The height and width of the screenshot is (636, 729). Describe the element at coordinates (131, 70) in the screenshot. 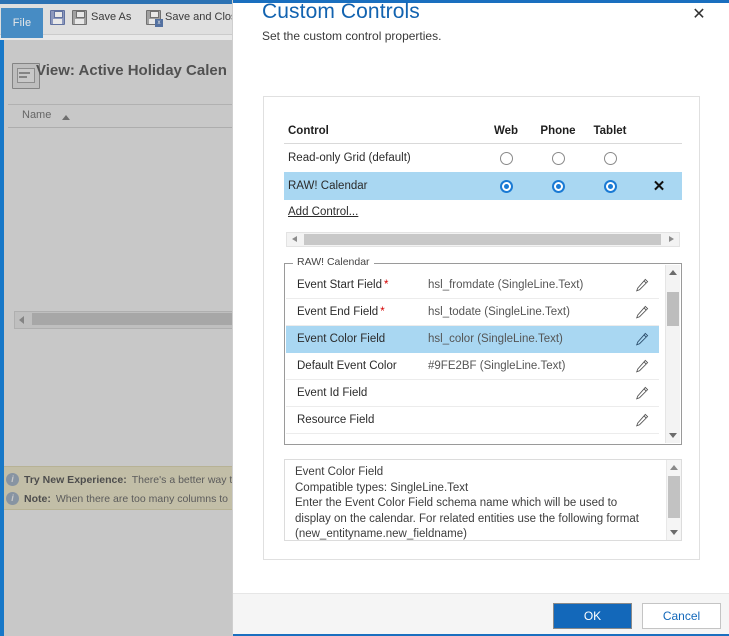

I see `page-title: View: Active Holiday Calen` at that location.